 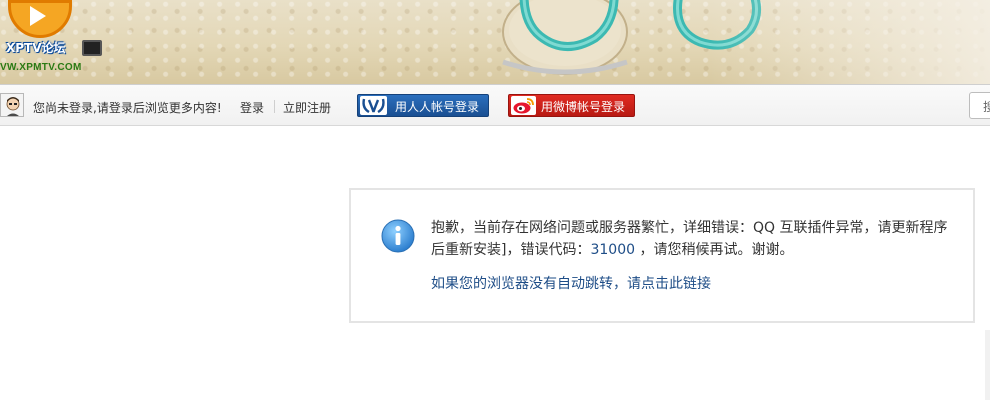 What do you see at coordinates (398, 236) in the screenshot?
I see `info-icon` at bounding box center [398, 236].